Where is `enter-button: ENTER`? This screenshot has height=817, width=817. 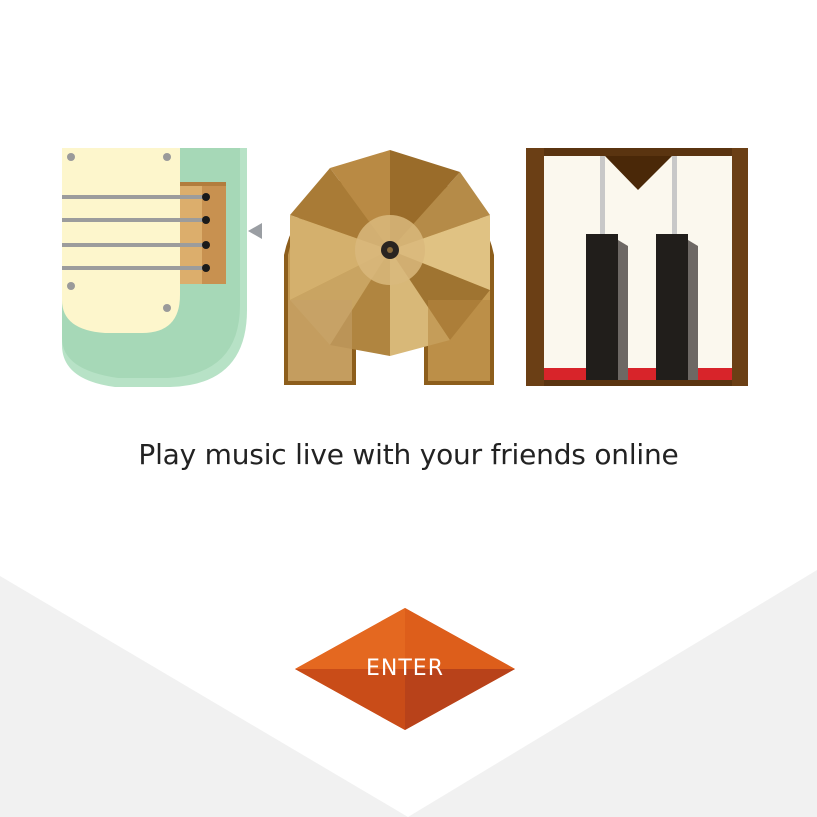 enter-button: ENTER is located at coordinates (405, 669).